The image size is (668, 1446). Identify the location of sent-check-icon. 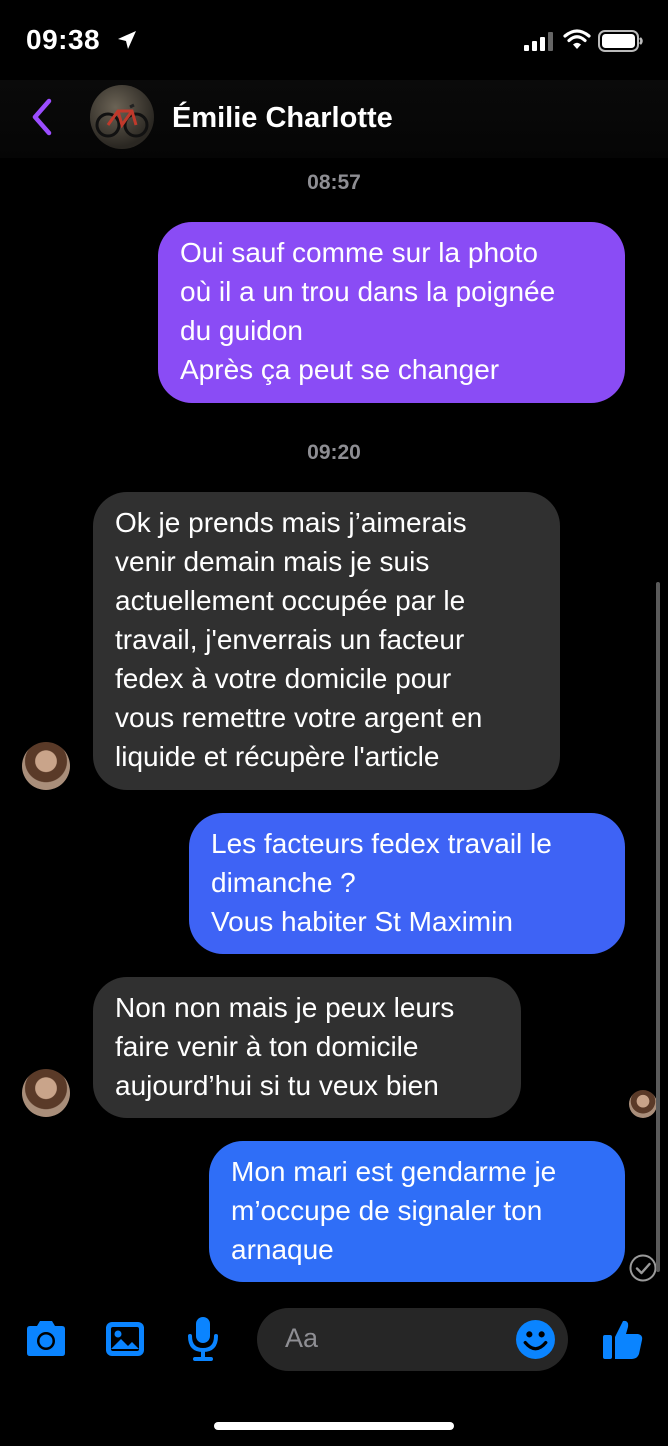
(643, 1268).